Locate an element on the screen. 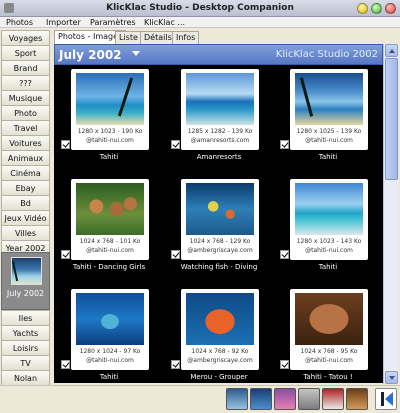 The image size is (400, 413). view-tabs: Photos - Images Liste Détails Infos is located at coordinates (227, 37).